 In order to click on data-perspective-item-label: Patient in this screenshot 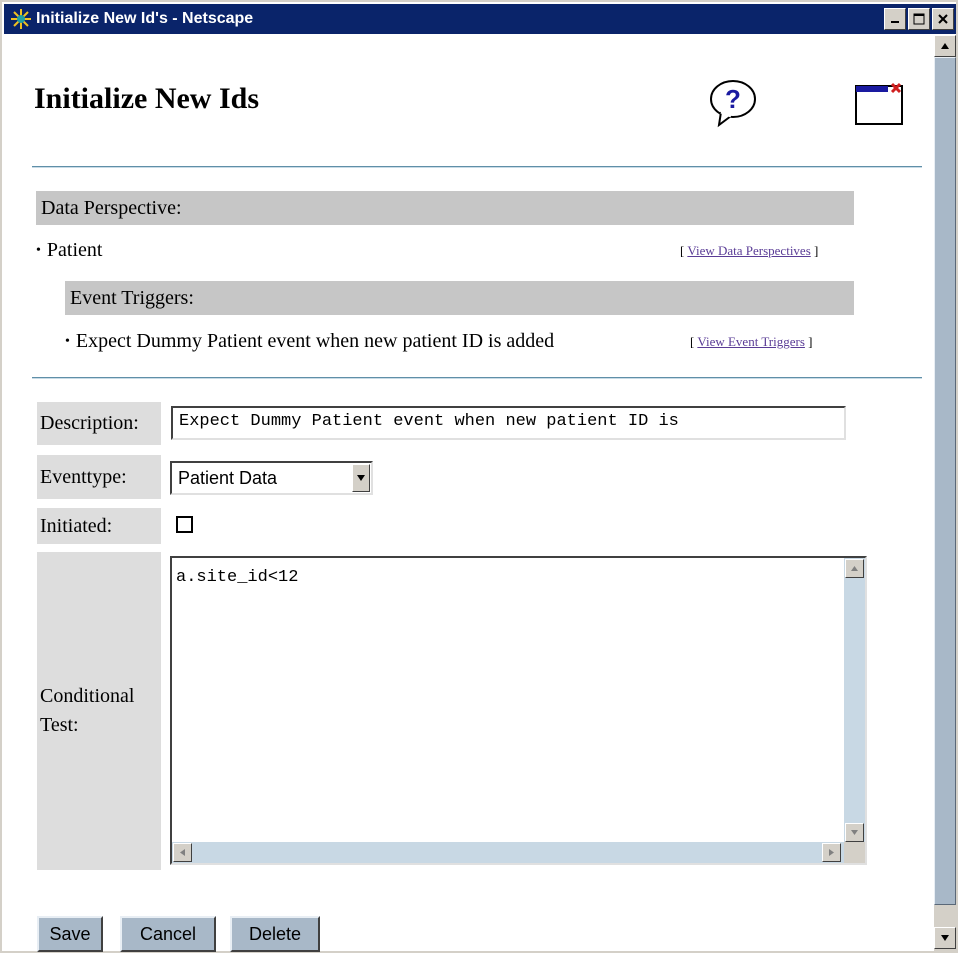, I will do `click(74, 250)`.